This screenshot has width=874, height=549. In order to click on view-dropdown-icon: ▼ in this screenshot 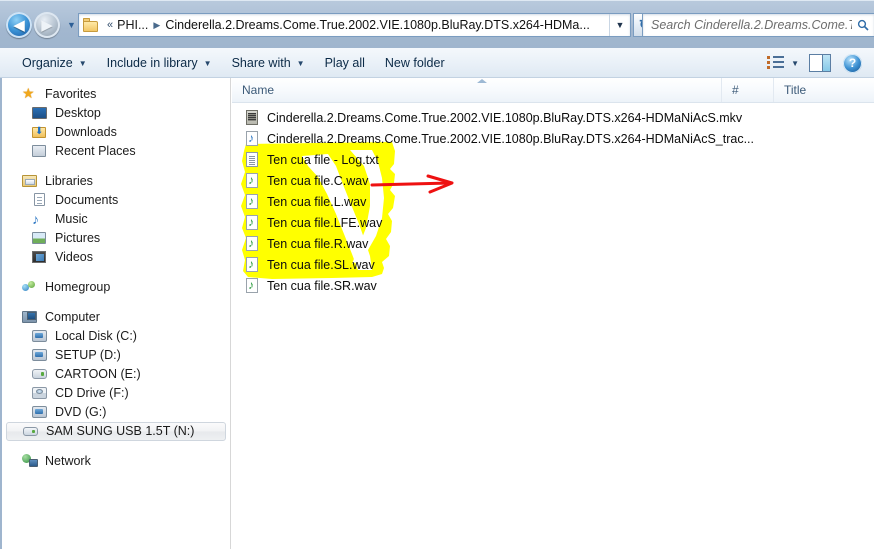, I will do `click(795, 63)`.